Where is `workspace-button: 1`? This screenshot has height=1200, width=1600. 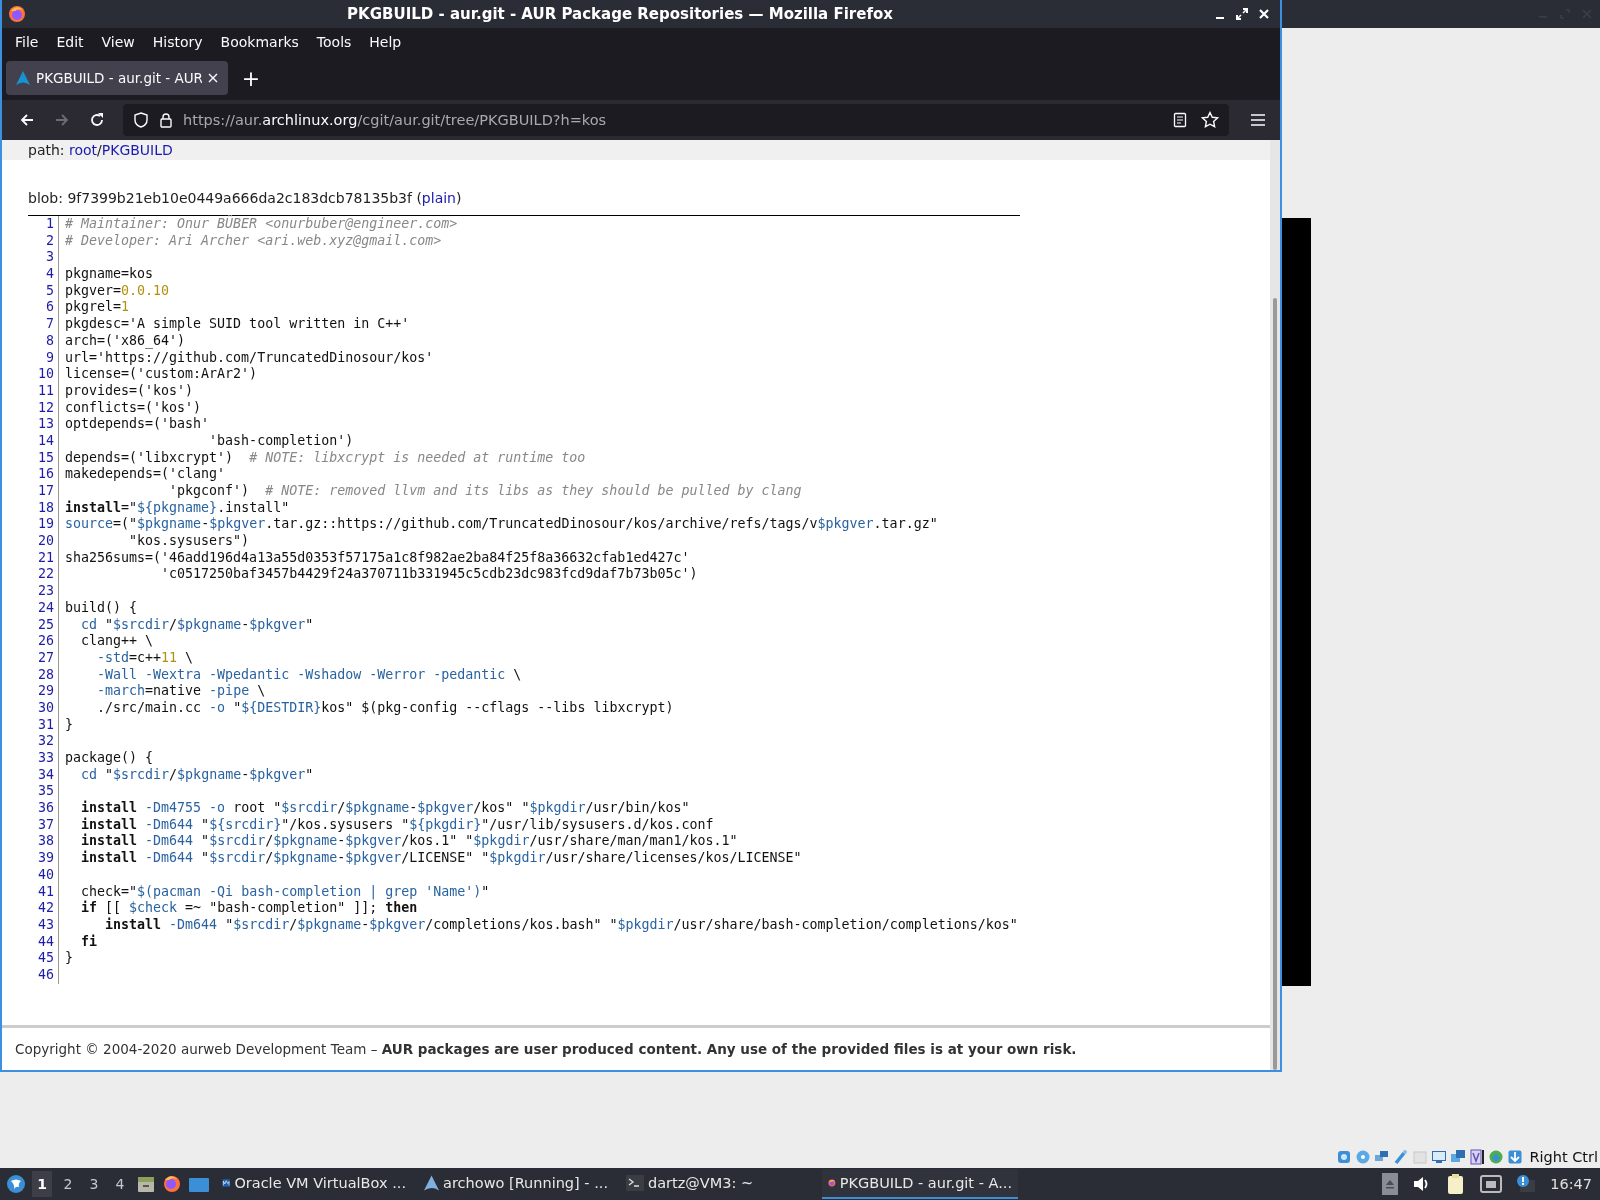 workspace-button: 1 is located at coordinates (42, 1184).